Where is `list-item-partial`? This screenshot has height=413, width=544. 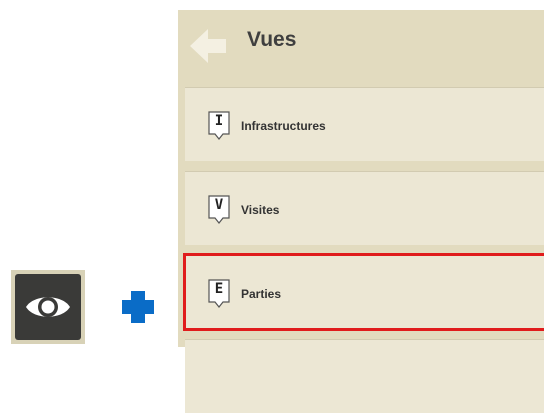 list-item-partial is located at coordinates (364, 376).